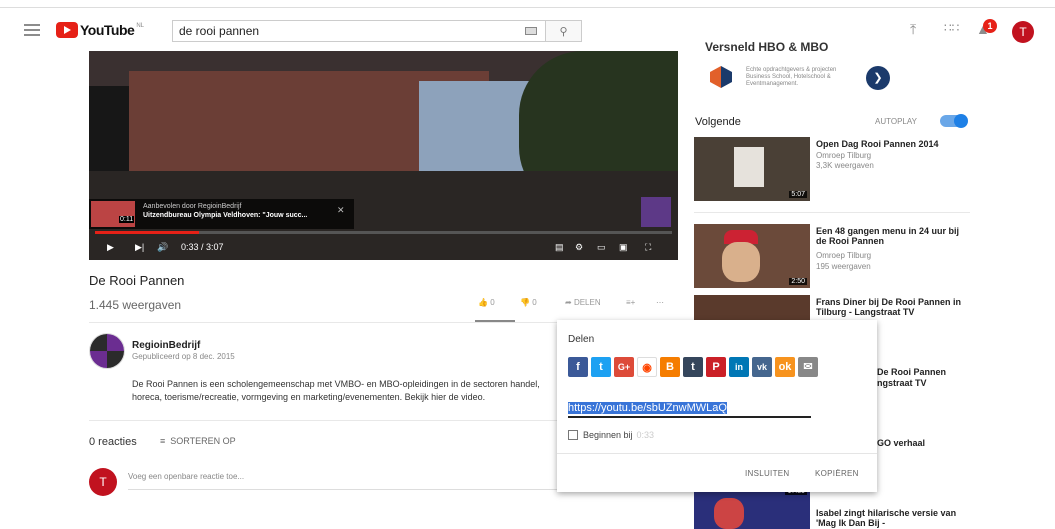 Image resolution: width=1055 pixels, height=529 pixels. Describe the element at coordinates (843, 266) in the screenshot. I see `related-video-views: 195 weergaven` at that location.